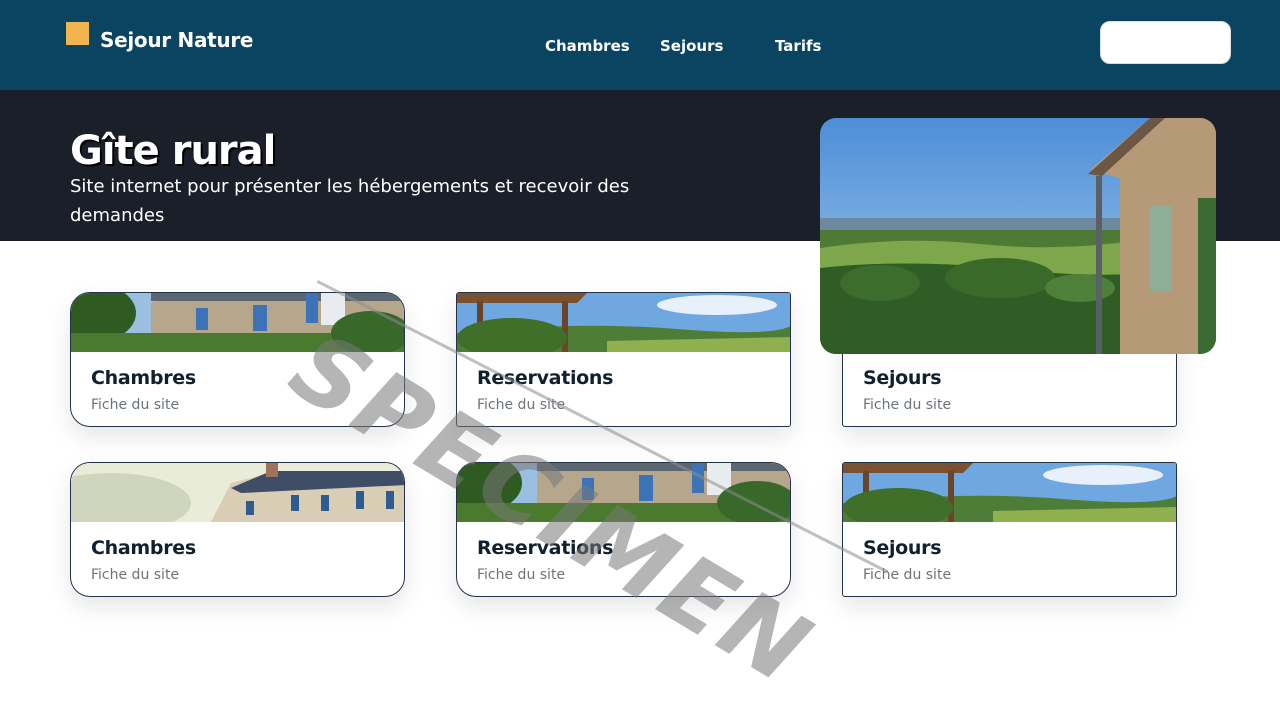 The height and width of the screenshot is (720, 1280). I want to click on hero-title: Gîte rural, so click(173, 151).